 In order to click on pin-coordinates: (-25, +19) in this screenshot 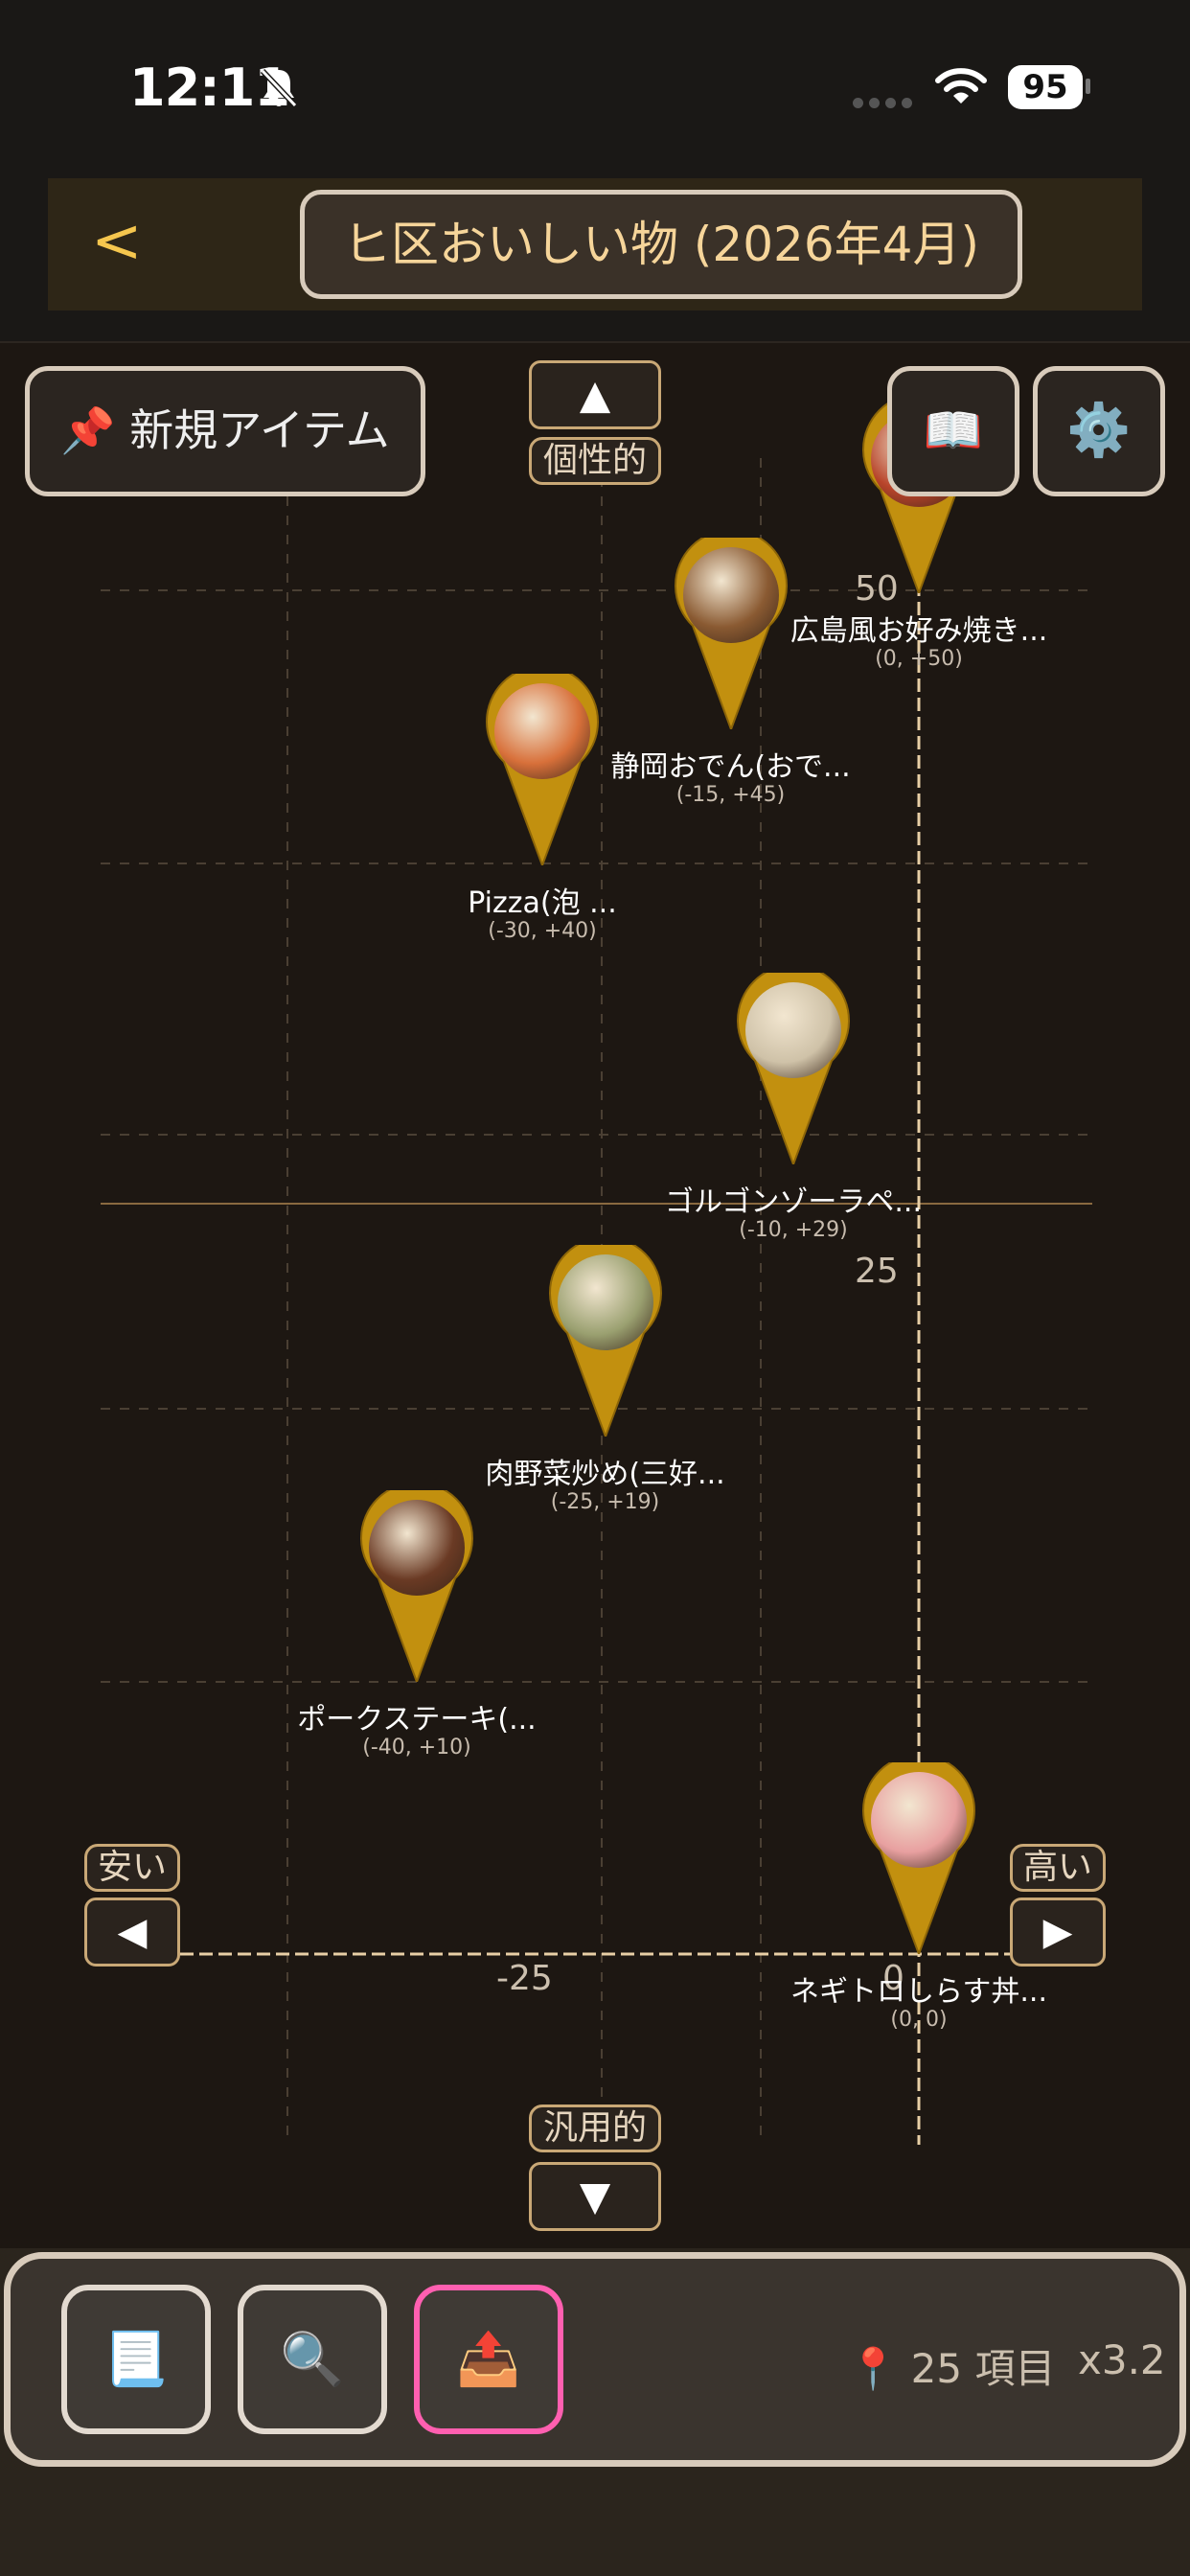, I will do `click(605, 1502)`.